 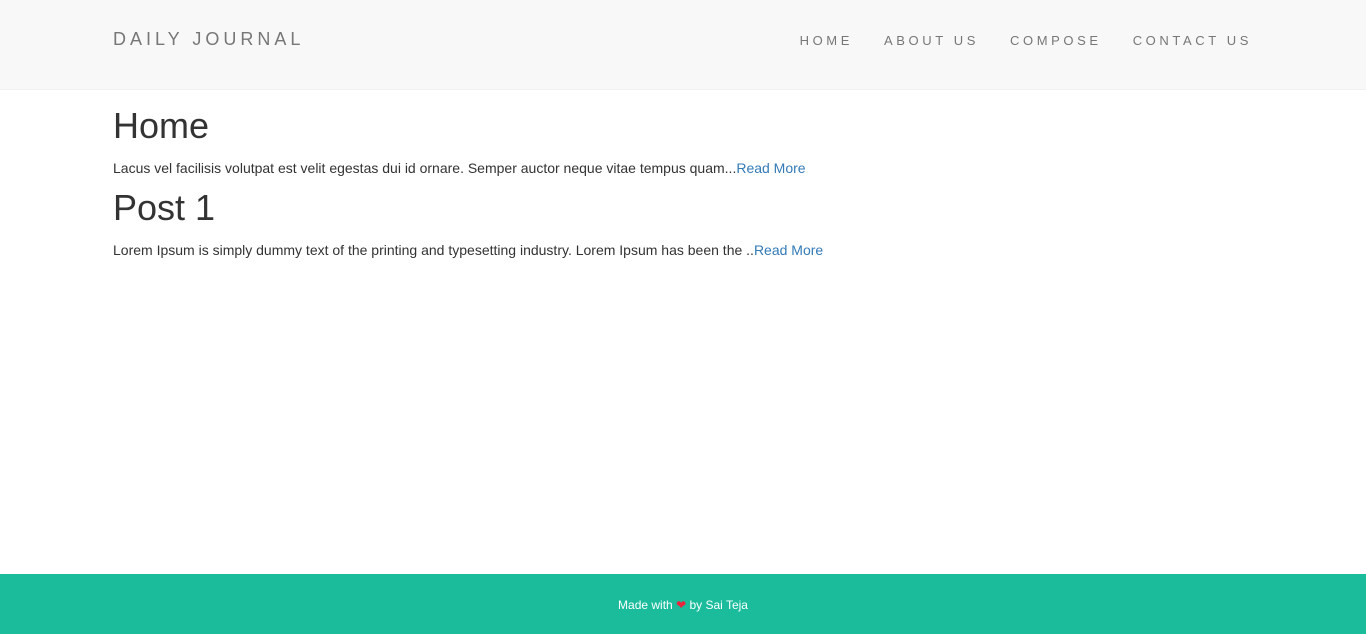 What do you see at coordinates (161, 125) in the screenshot?
I see `post-title: Home` at bounding box center [161, 125].